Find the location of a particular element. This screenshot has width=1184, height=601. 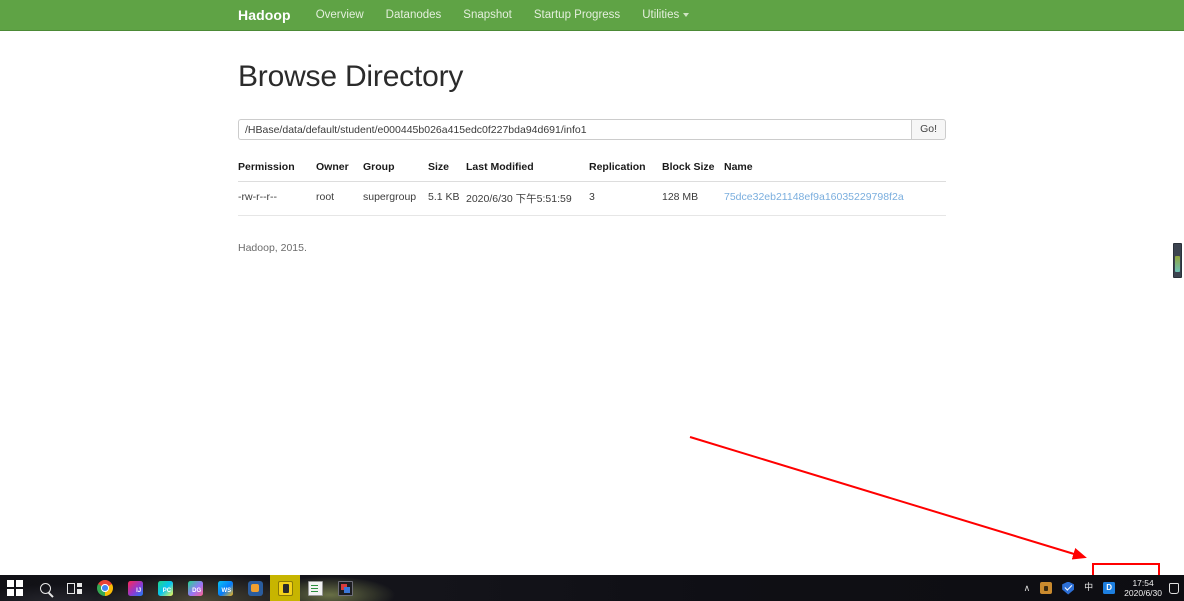

windows-start-icon is located at coordinates (15, 588).